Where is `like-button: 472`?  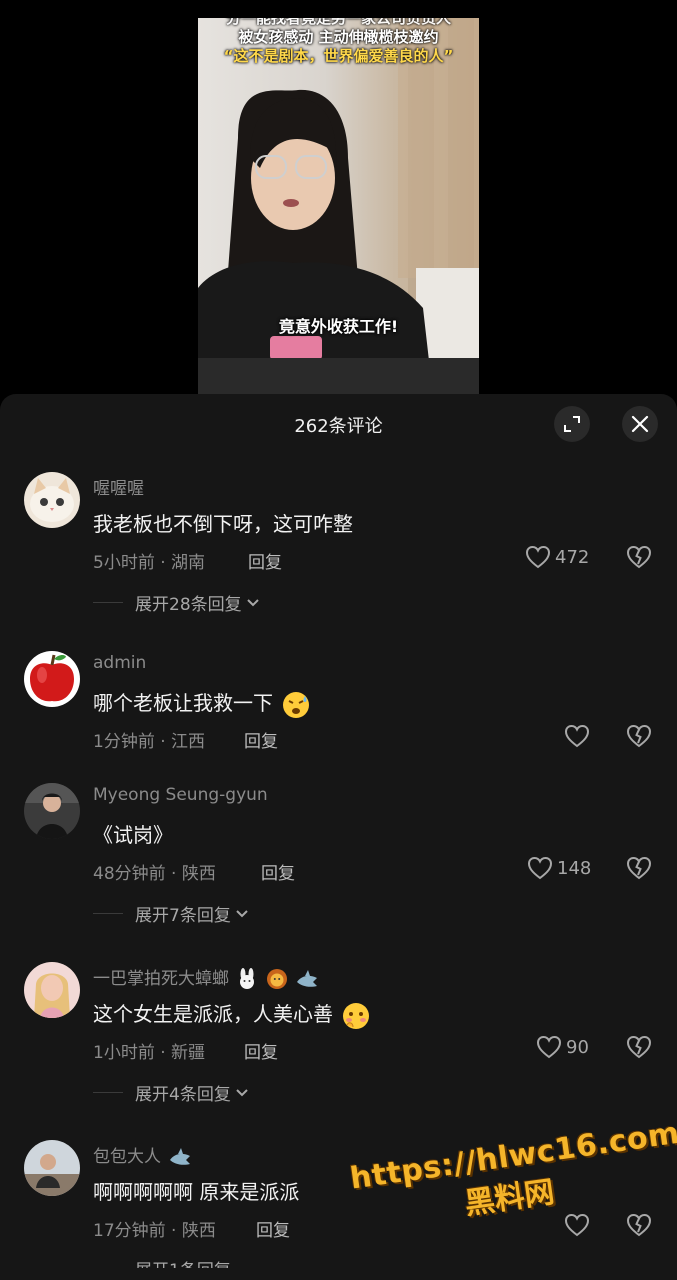
like-button: 472 is located at coordinates (557, 557).